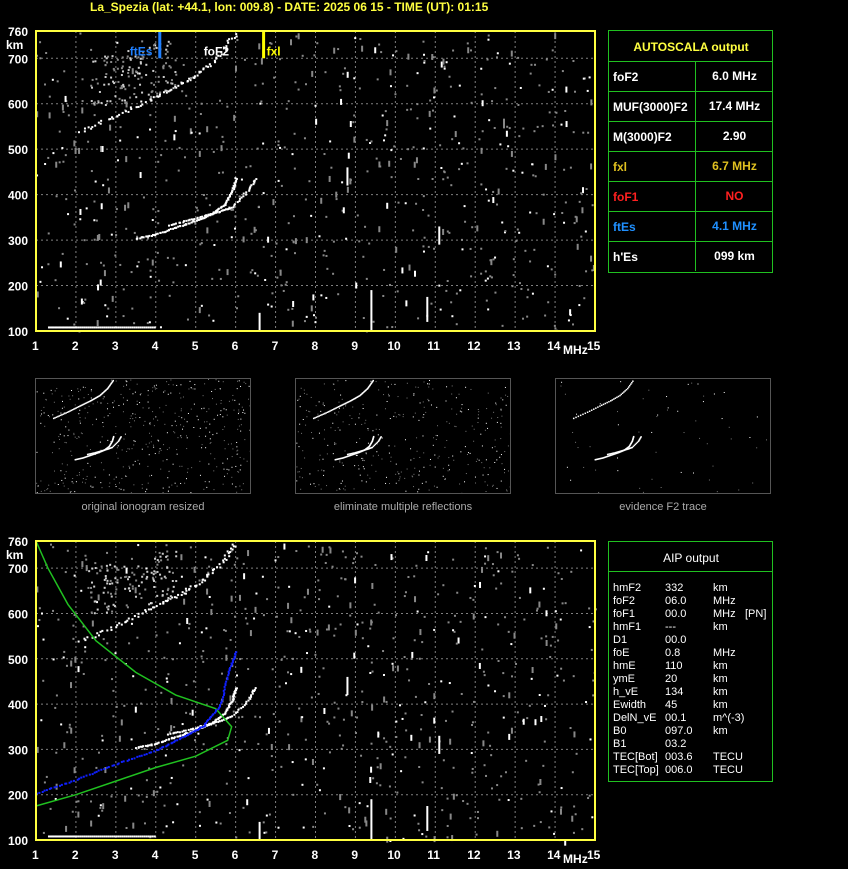 The image size is (848, 869). Describe the element at coordinates (635, 718) in the screenshot. I see `aip-key: DelN_vE` at that location.